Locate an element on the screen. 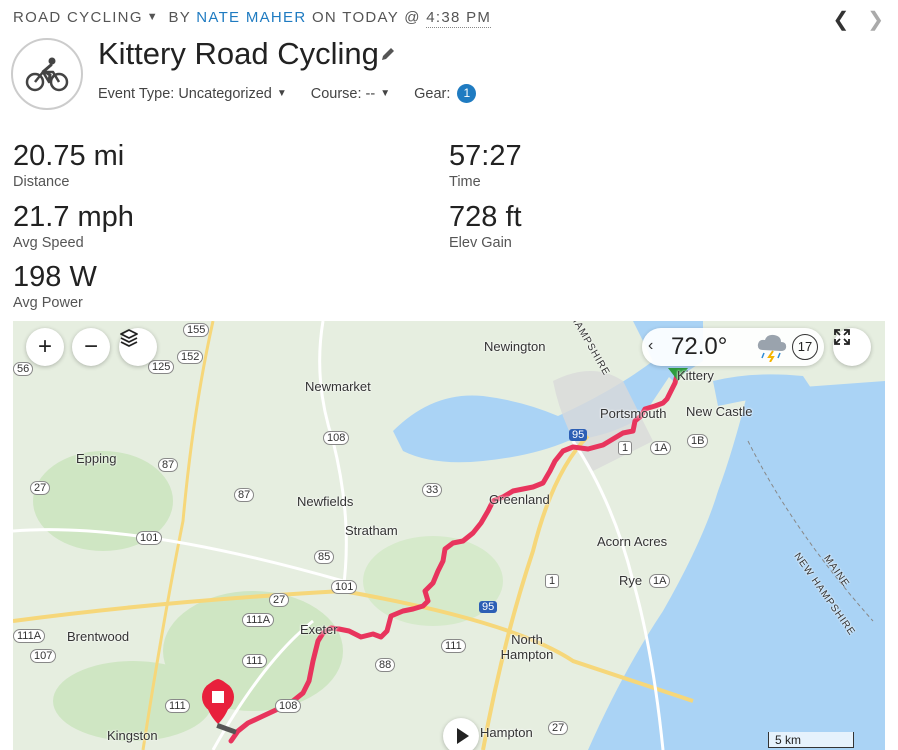 Image resolution: width=898 pixels, height=750 pixels. route-shield: 155 is located at coordinates (196, 330).